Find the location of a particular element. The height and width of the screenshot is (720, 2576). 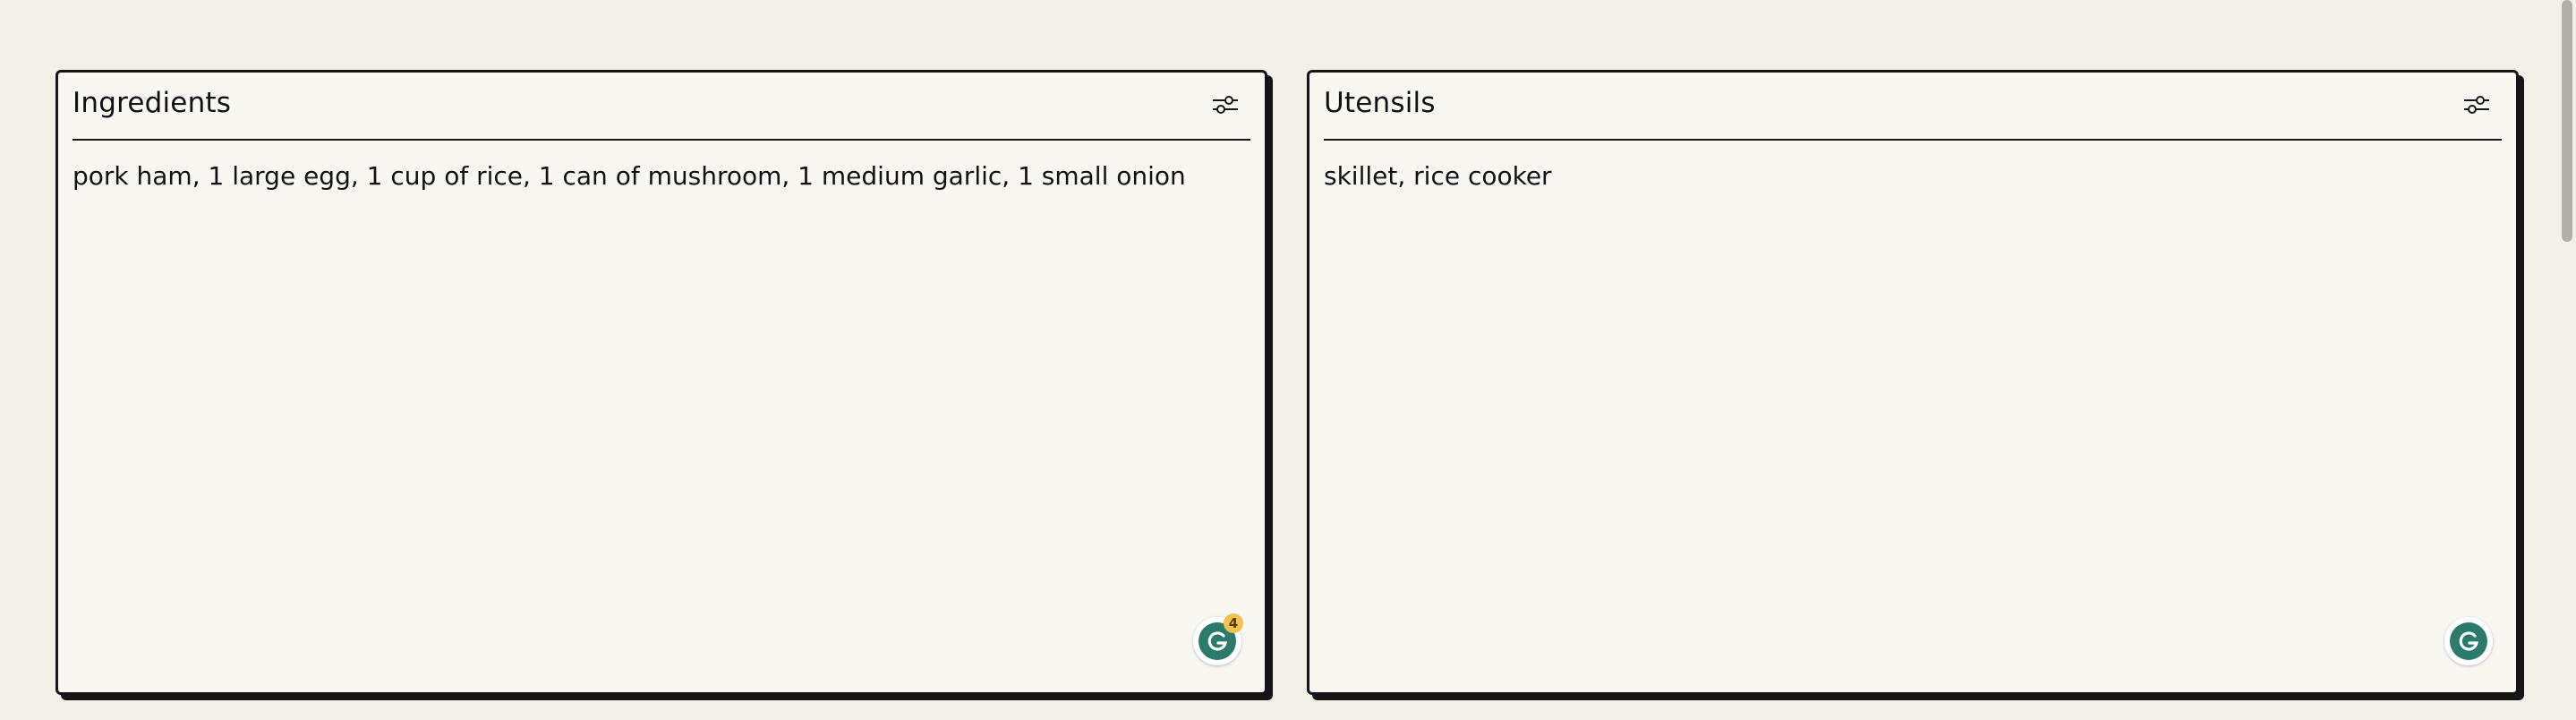

grammarly-count-badge: 4 is located at coordinates (1233, 623).